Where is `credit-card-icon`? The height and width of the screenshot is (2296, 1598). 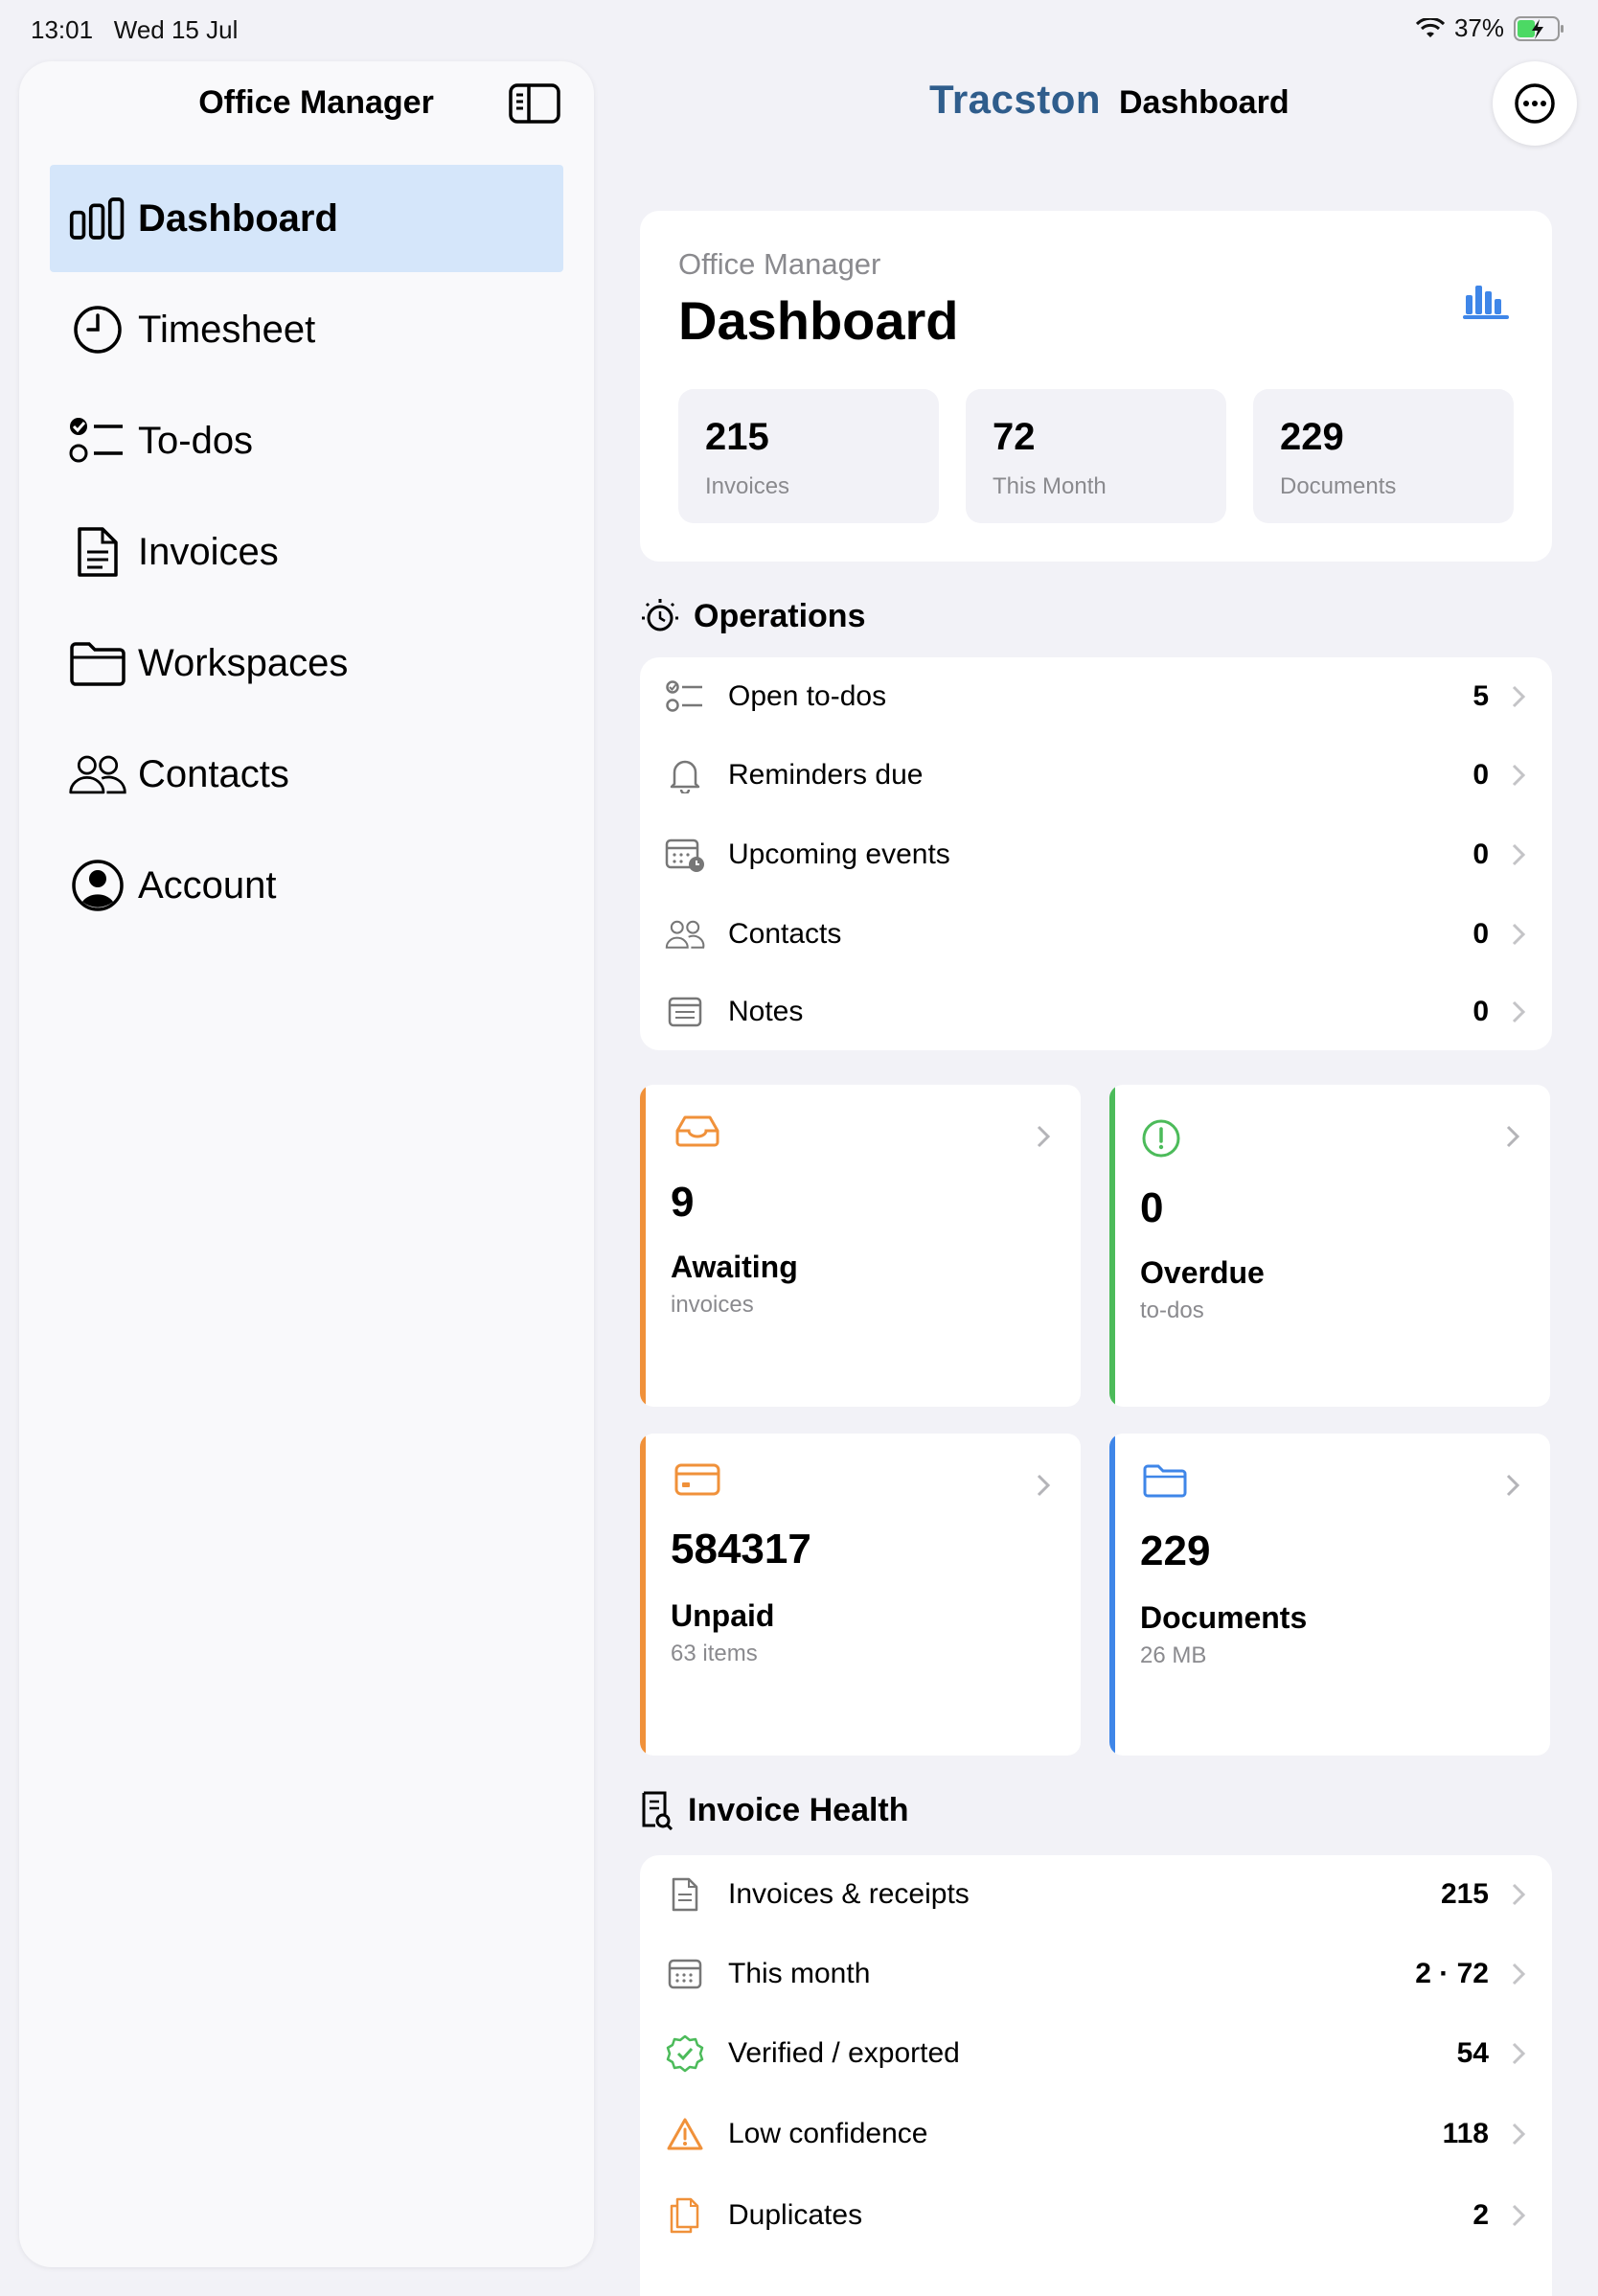
credit-card-icon is located at coordinates (697, 1479).